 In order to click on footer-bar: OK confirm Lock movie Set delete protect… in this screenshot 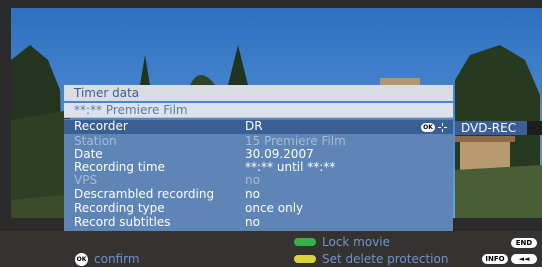, I will do `click(271, 249)`.